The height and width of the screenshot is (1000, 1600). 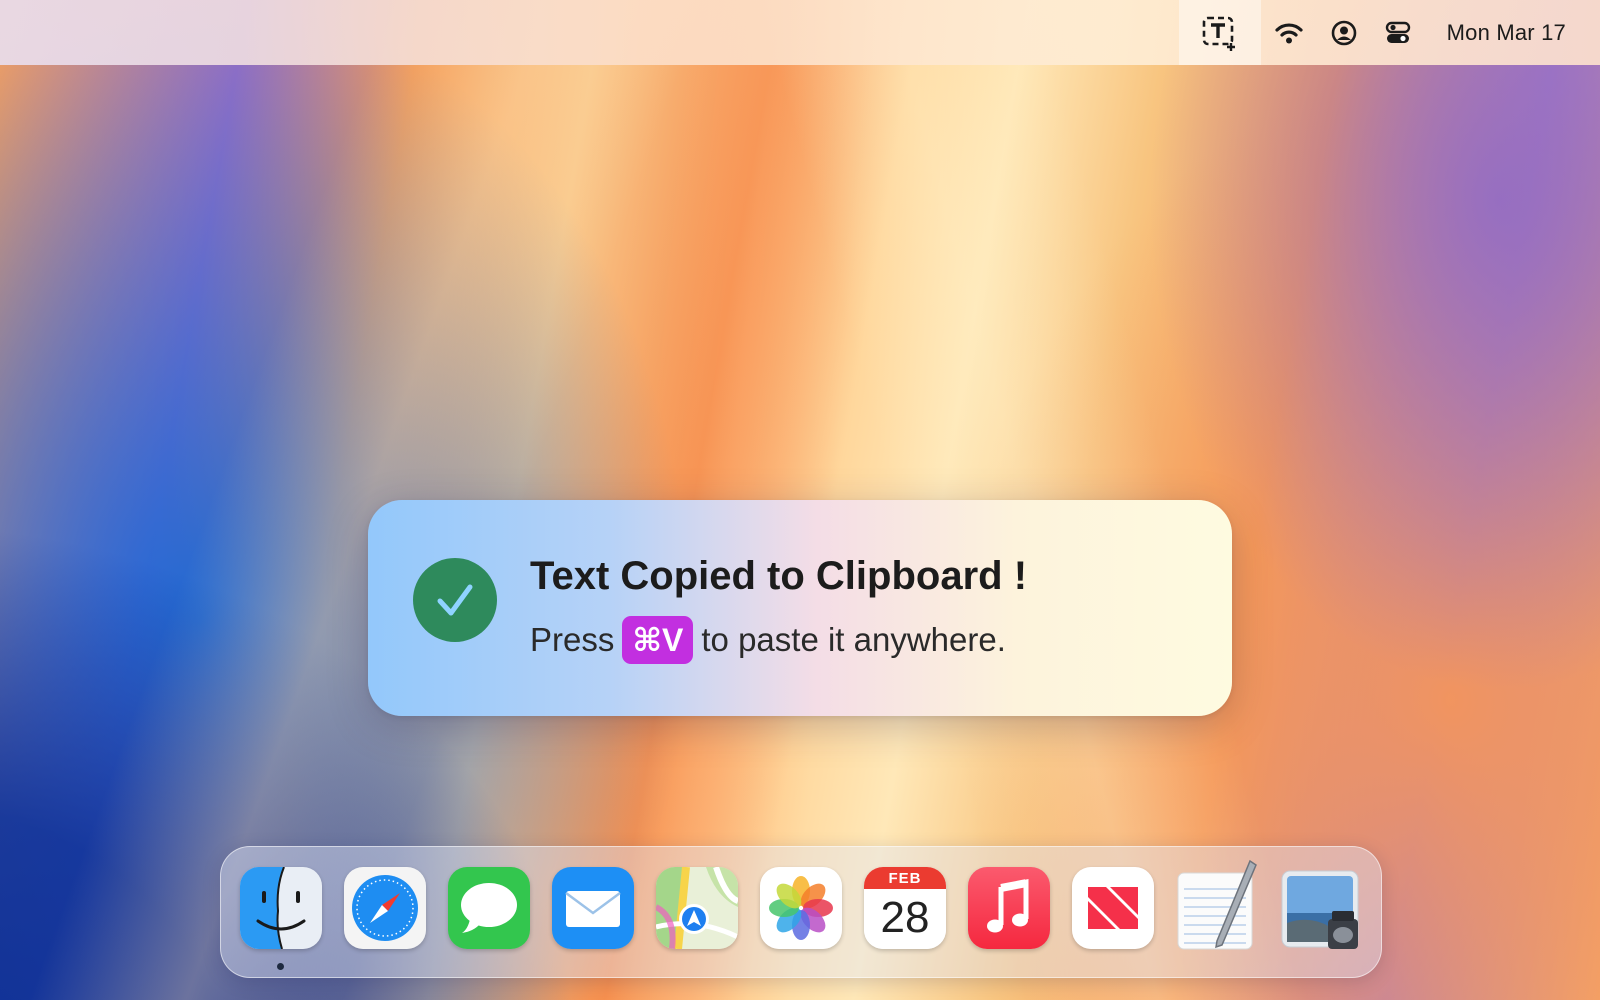 I want to click on news-icon, so click(x=1113, y=908).